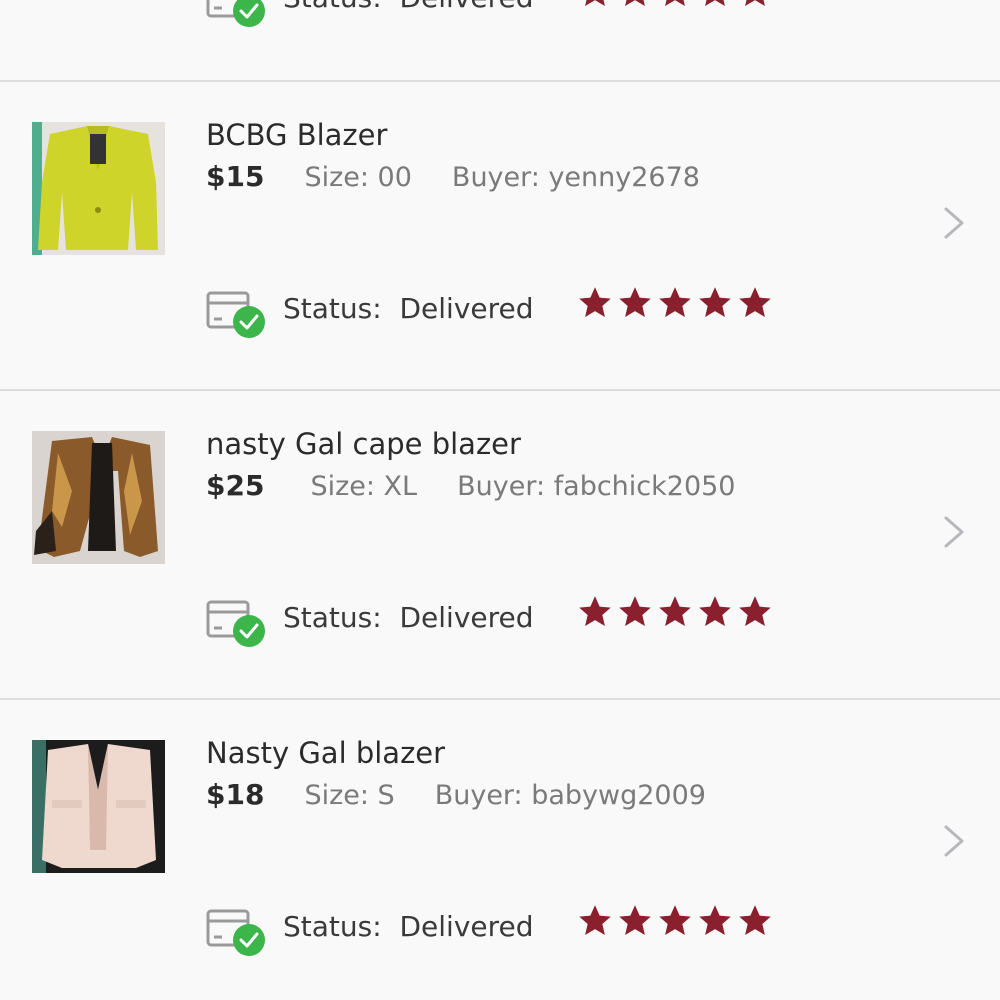 The width and height of the screenshot is (1000, 1000). I want to click on item-buyer: Buyer: babywg2009, so click(570, 795).